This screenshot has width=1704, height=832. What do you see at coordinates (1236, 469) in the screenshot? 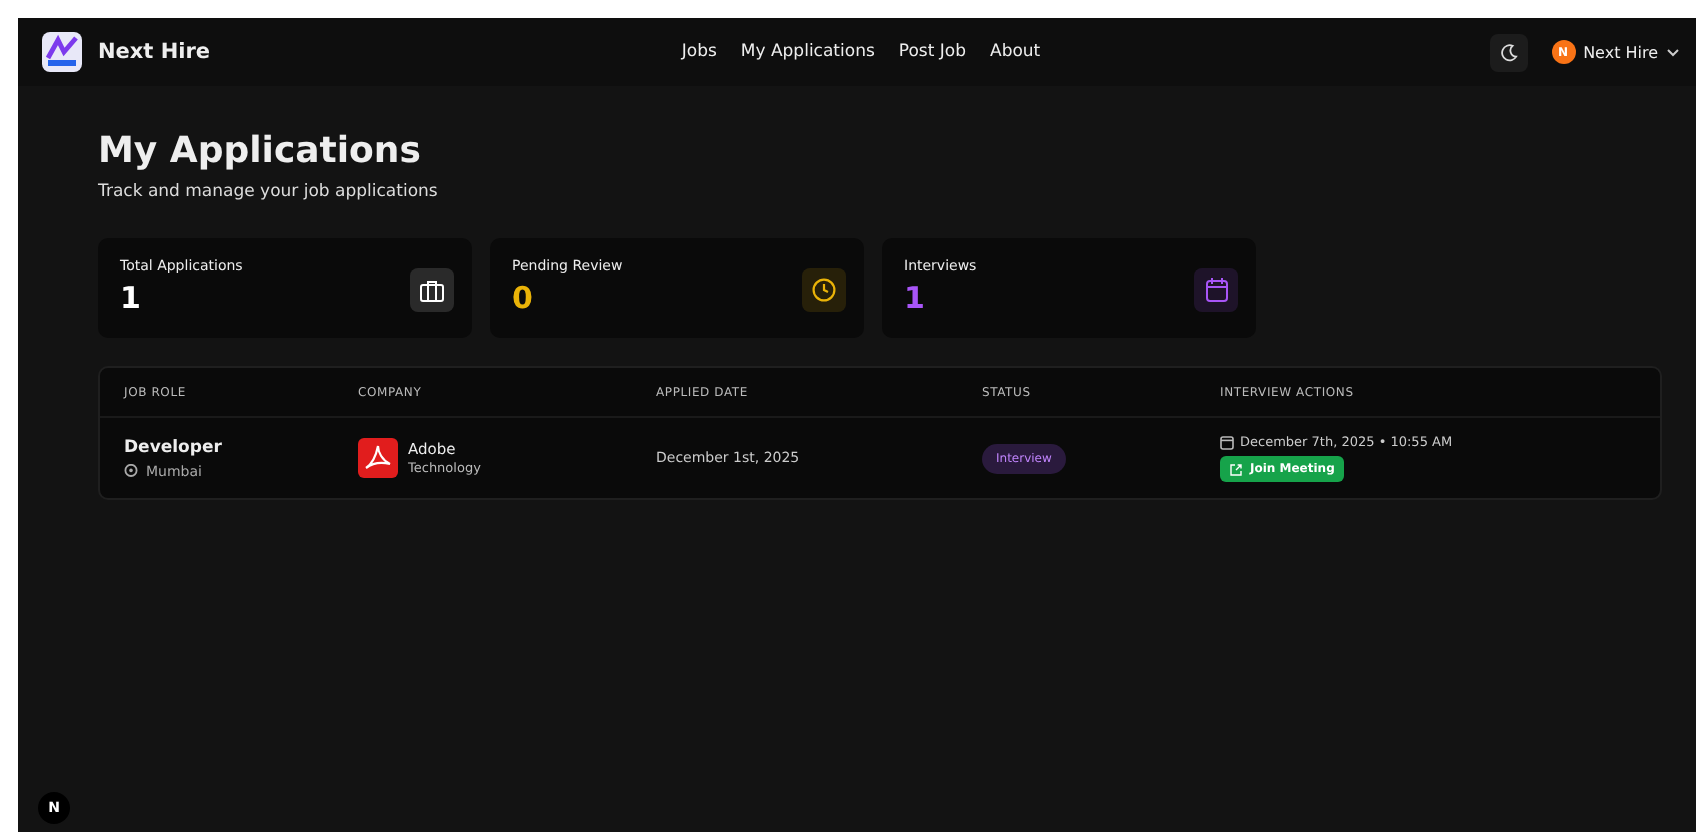
I see `external-link-icon` at bounding box center [1236, 469].